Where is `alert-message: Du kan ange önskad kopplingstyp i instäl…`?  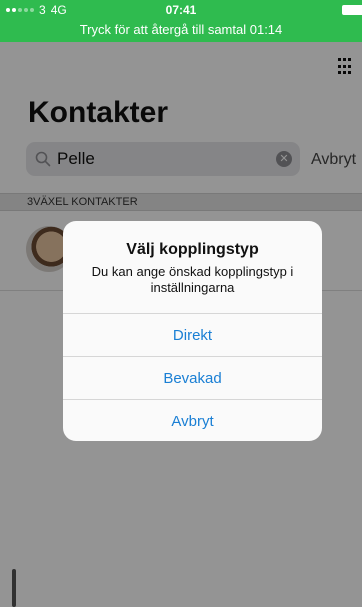 alert-message: Du kan ange önskad kopplingstyp i instäl… is located at coordinates (192, 279).